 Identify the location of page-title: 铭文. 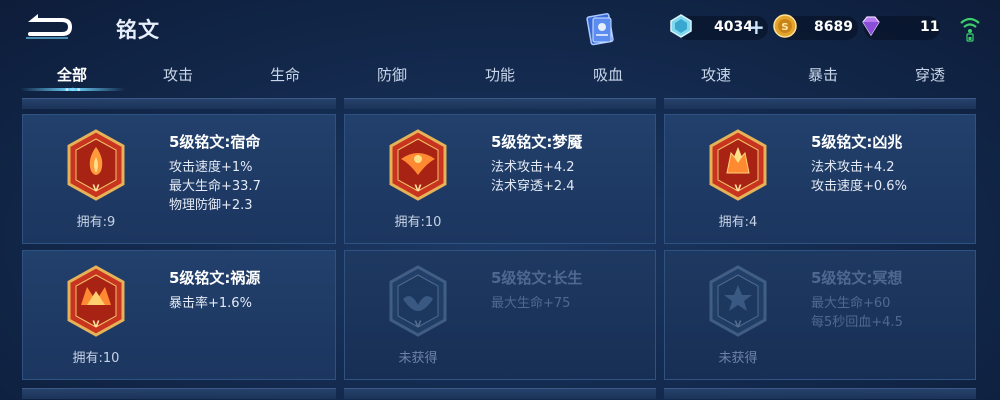
(138, 30).